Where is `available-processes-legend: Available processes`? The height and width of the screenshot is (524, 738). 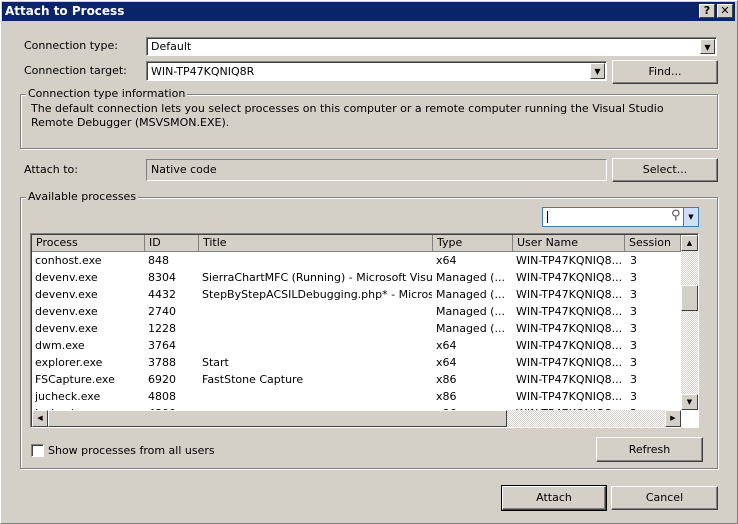 available-processes-legend: Available processes is located at coordinates (82, 196).